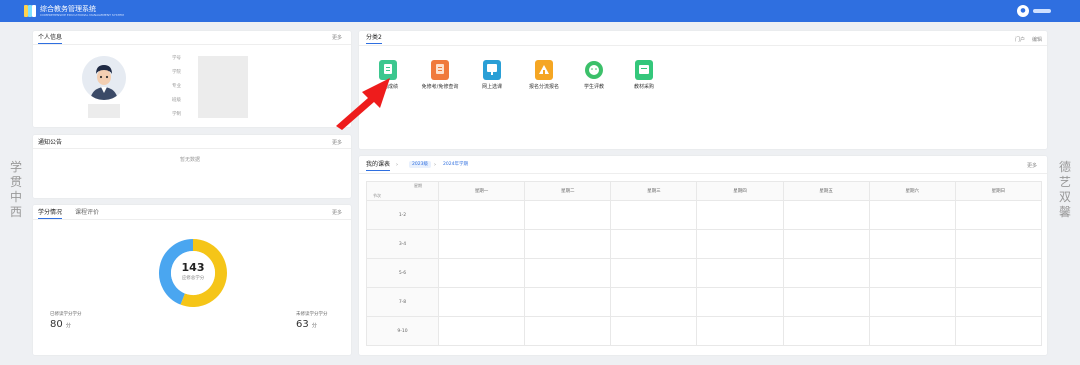 The width and height of the screenshot is (1080, 365). Describe the element at coordinates (998, 191) in the screenshot. I see `day-header: 星期日` at that location.